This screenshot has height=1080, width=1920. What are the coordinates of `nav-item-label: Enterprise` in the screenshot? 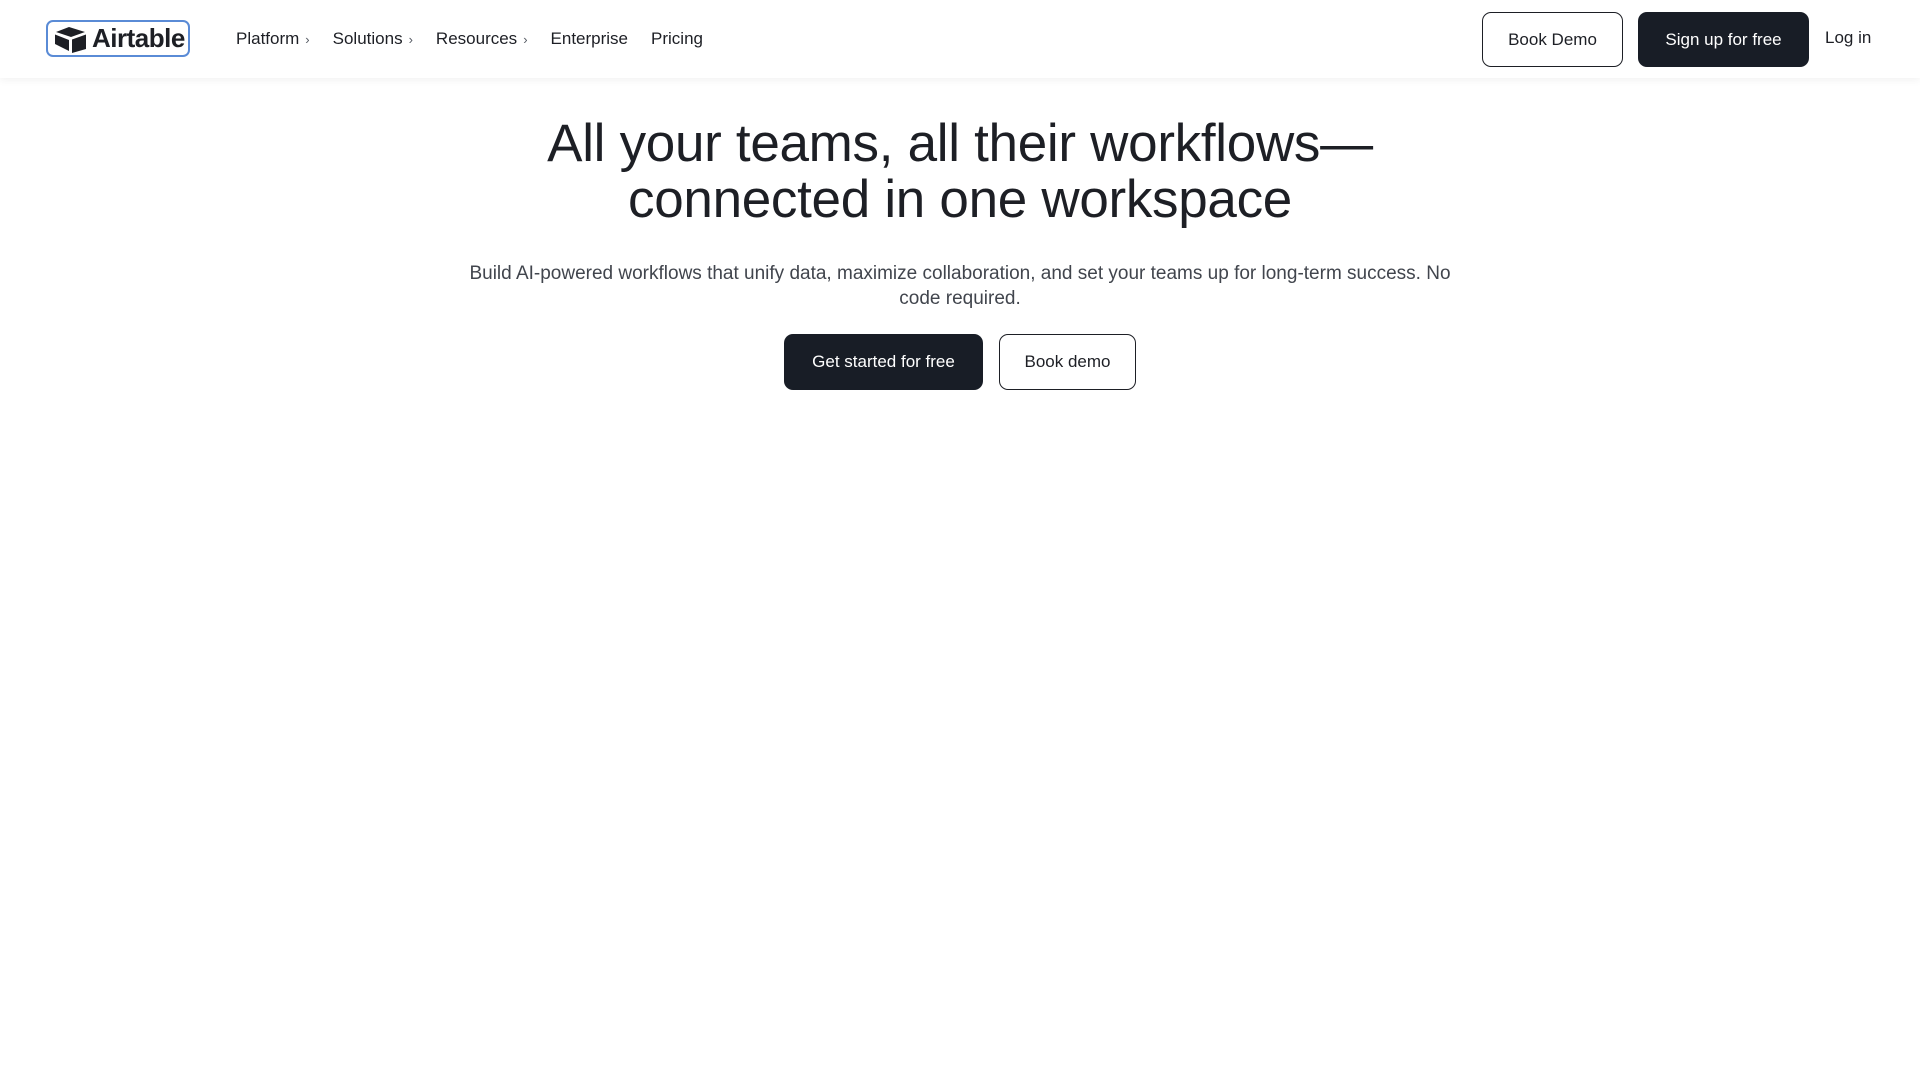 It's located at (589, 38).